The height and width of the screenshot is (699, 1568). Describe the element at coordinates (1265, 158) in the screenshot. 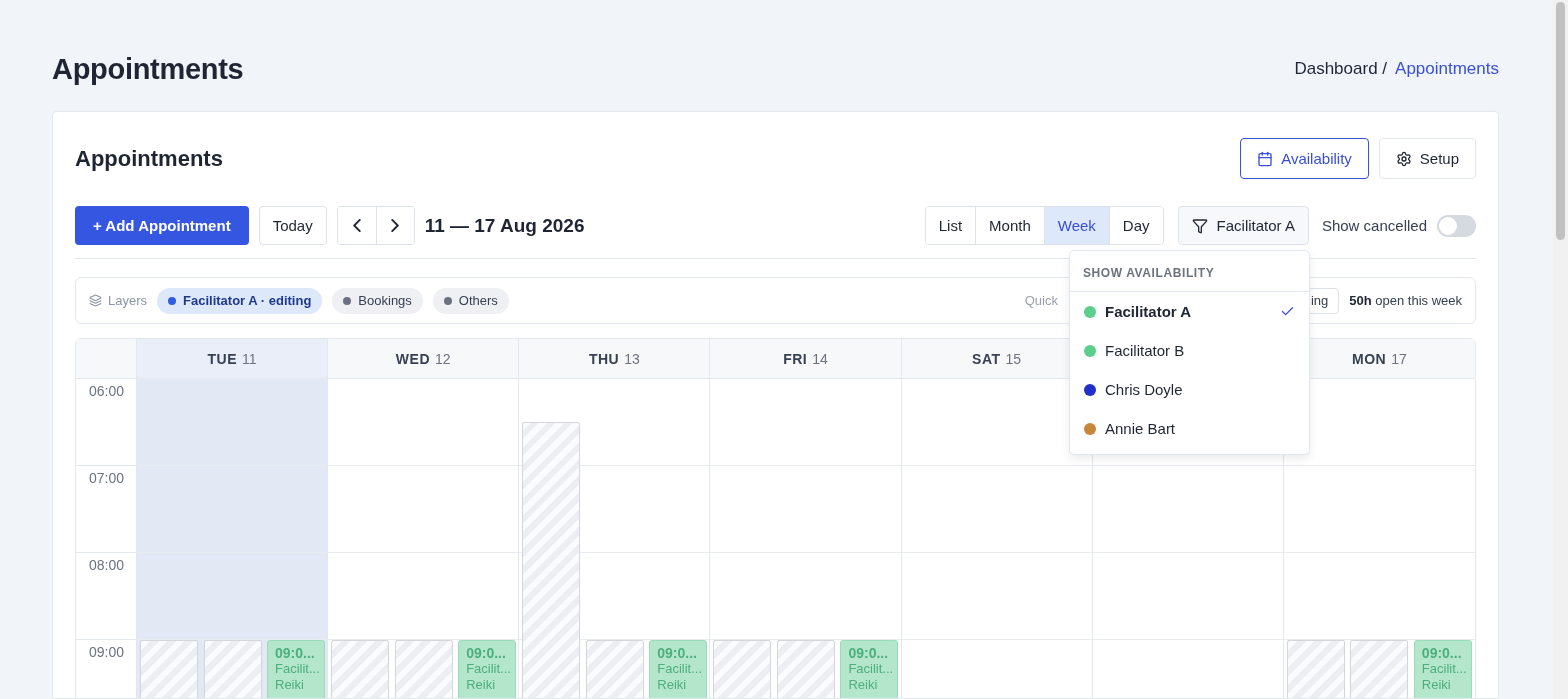

I see `calendar-icon` at that location.